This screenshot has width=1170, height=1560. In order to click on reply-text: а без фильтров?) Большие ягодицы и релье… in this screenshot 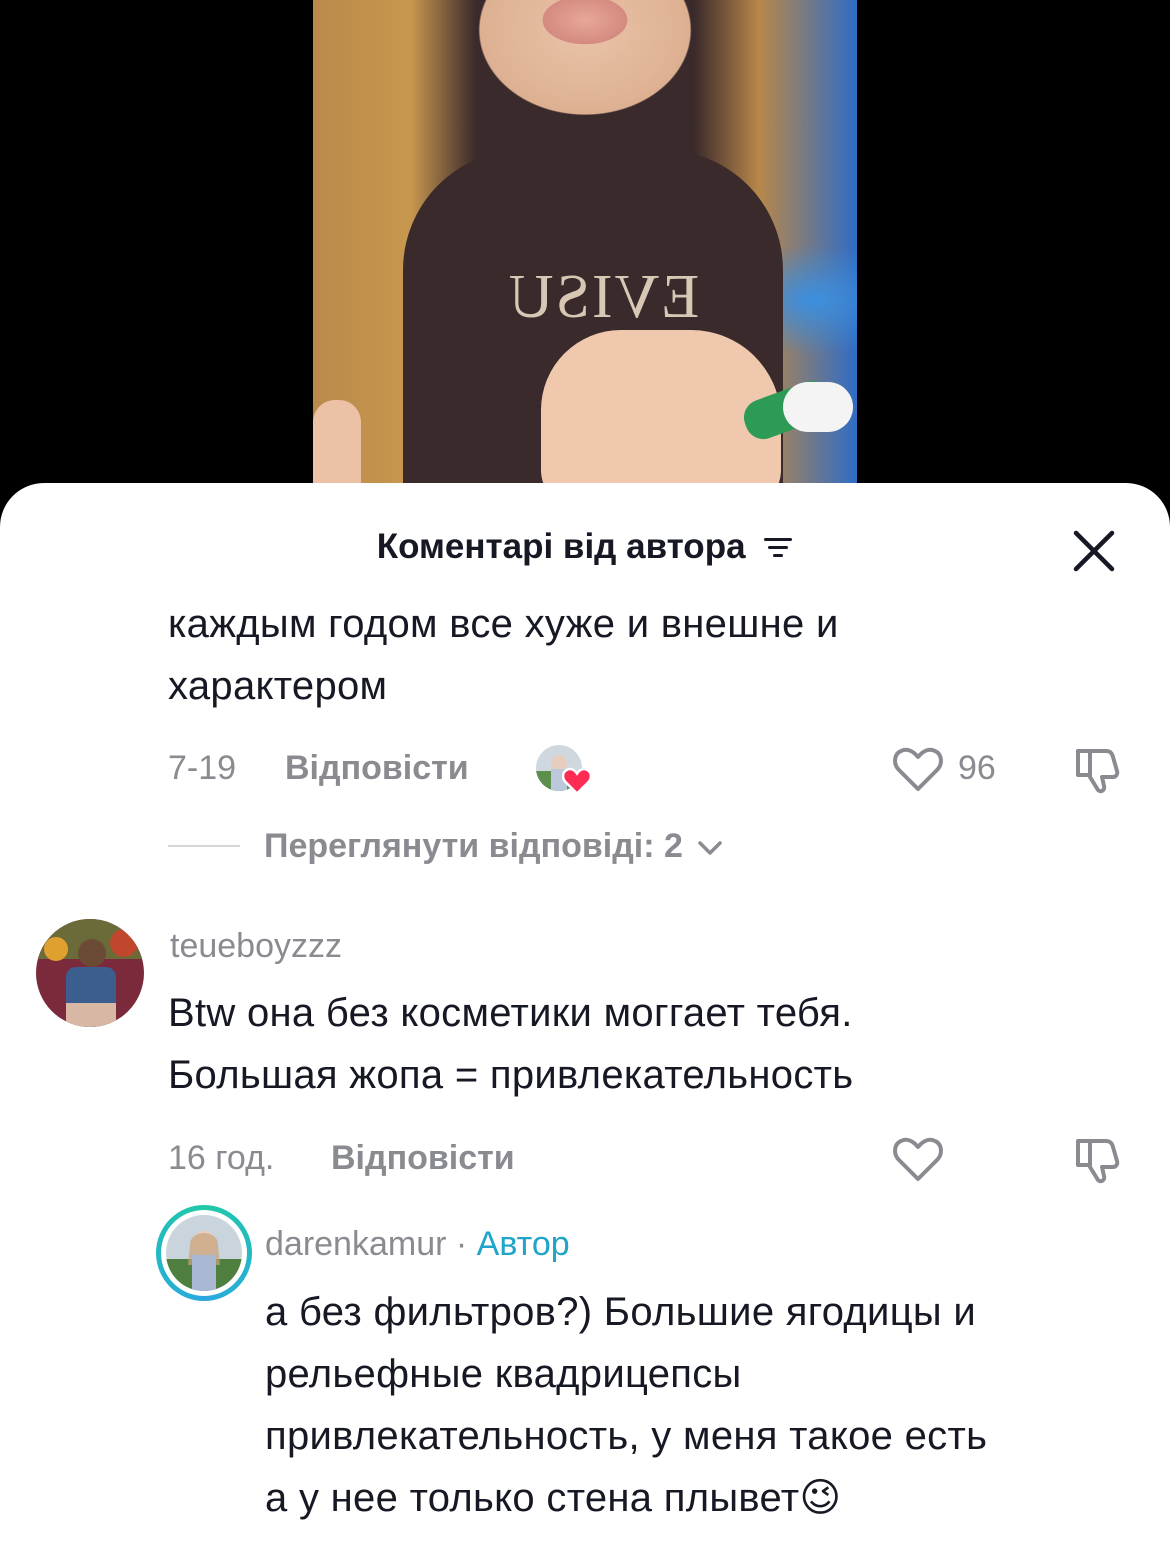, I will do `click(626, 1405)`.